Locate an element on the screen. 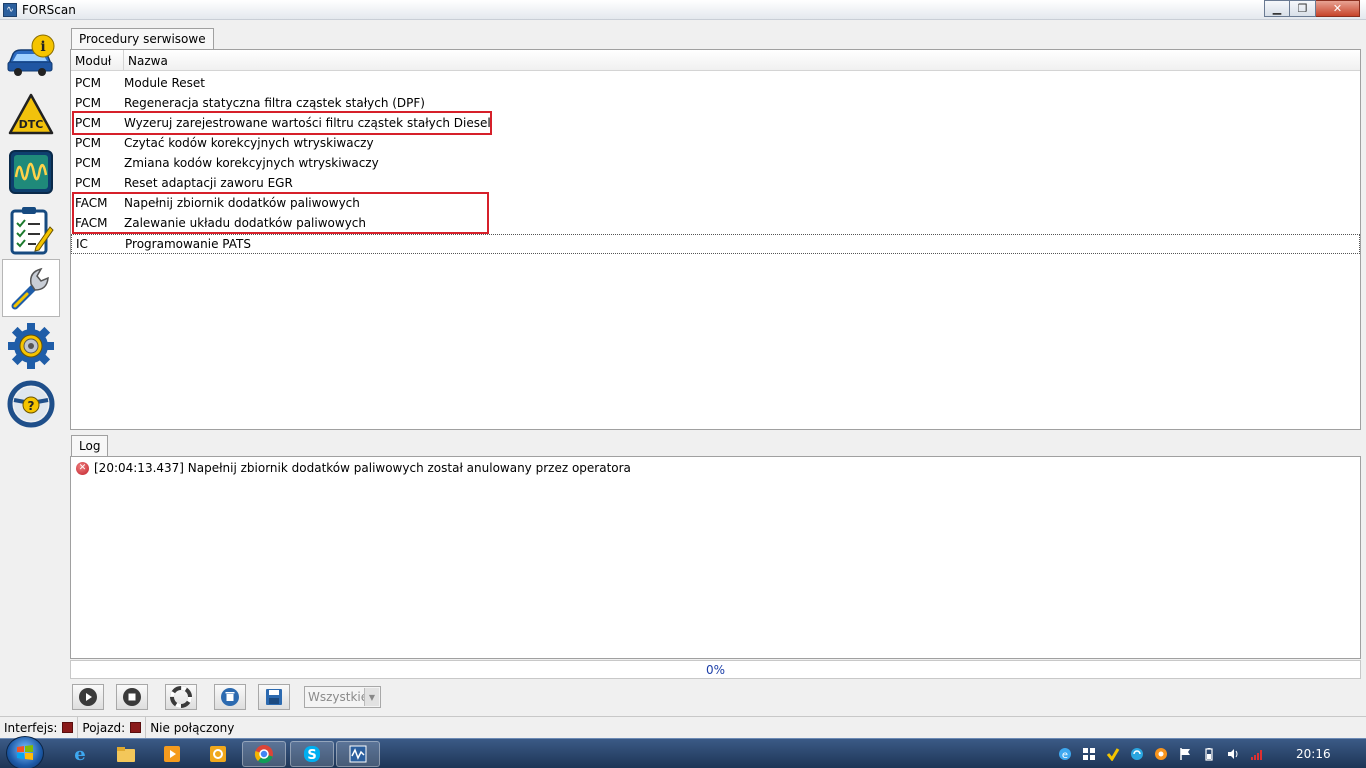  sidebar-item-vehicle-info: i is located at coordinates (31, 56).